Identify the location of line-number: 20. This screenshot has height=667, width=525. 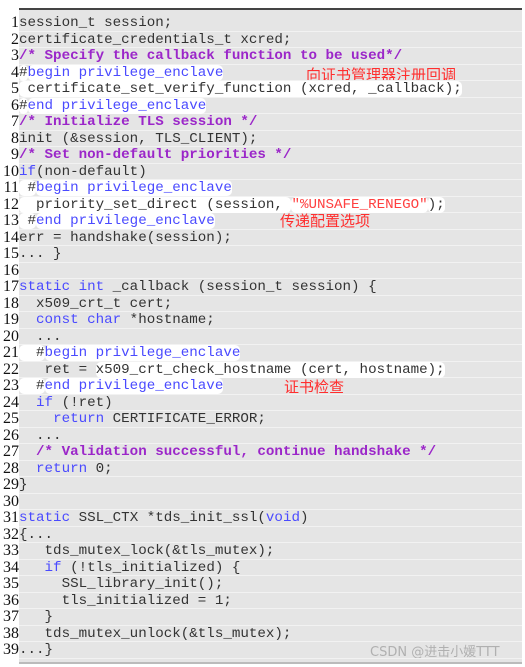
(11, 336).